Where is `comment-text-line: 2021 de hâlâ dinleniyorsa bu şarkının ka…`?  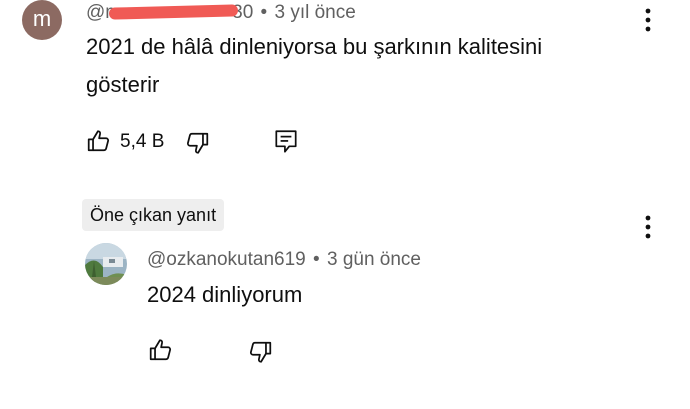 comment-text-line: 2021 de hâlâ dinleniyorsa bu şarkının ka… is located at coordinates (314, 46).